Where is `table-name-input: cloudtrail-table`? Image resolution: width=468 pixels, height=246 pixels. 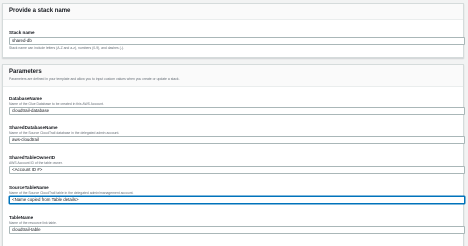 table-name-input: cloudtrail-table is located at coordinates (237, 230).